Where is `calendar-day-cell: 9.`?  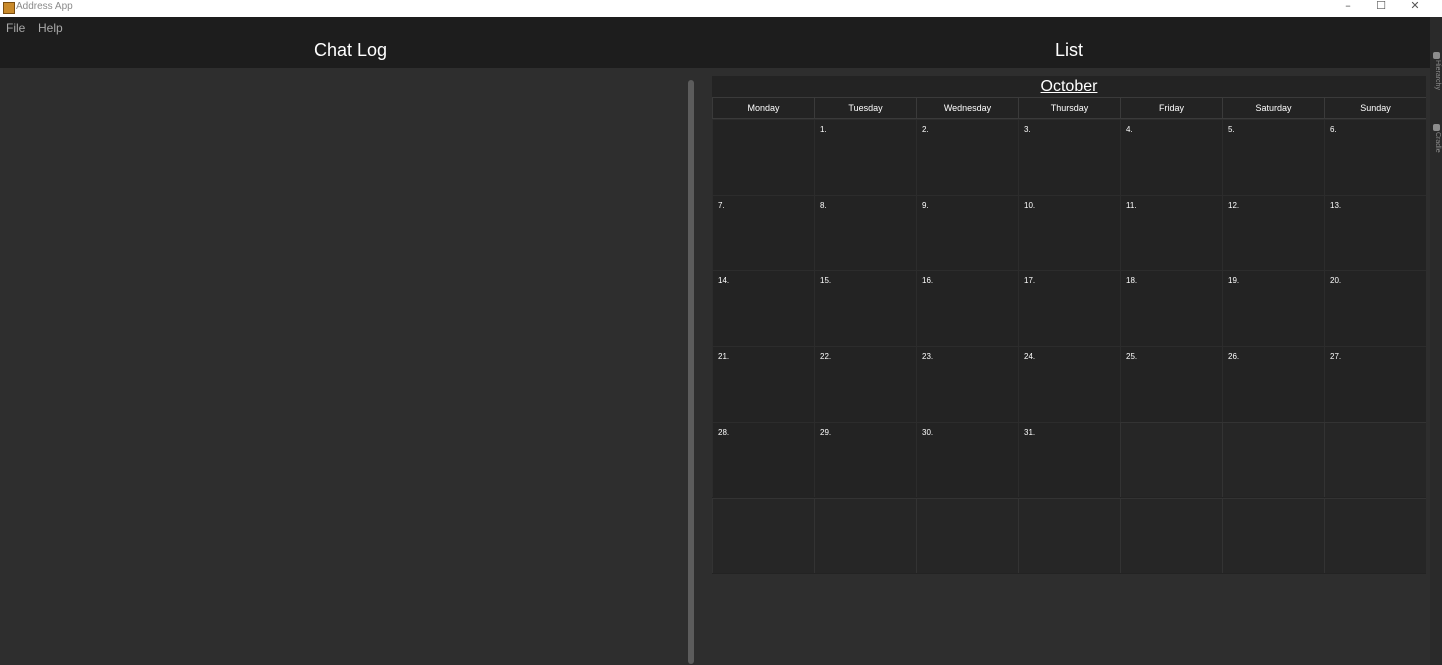 calendar-day-cell: 9. is located at coordinates (967, 232).